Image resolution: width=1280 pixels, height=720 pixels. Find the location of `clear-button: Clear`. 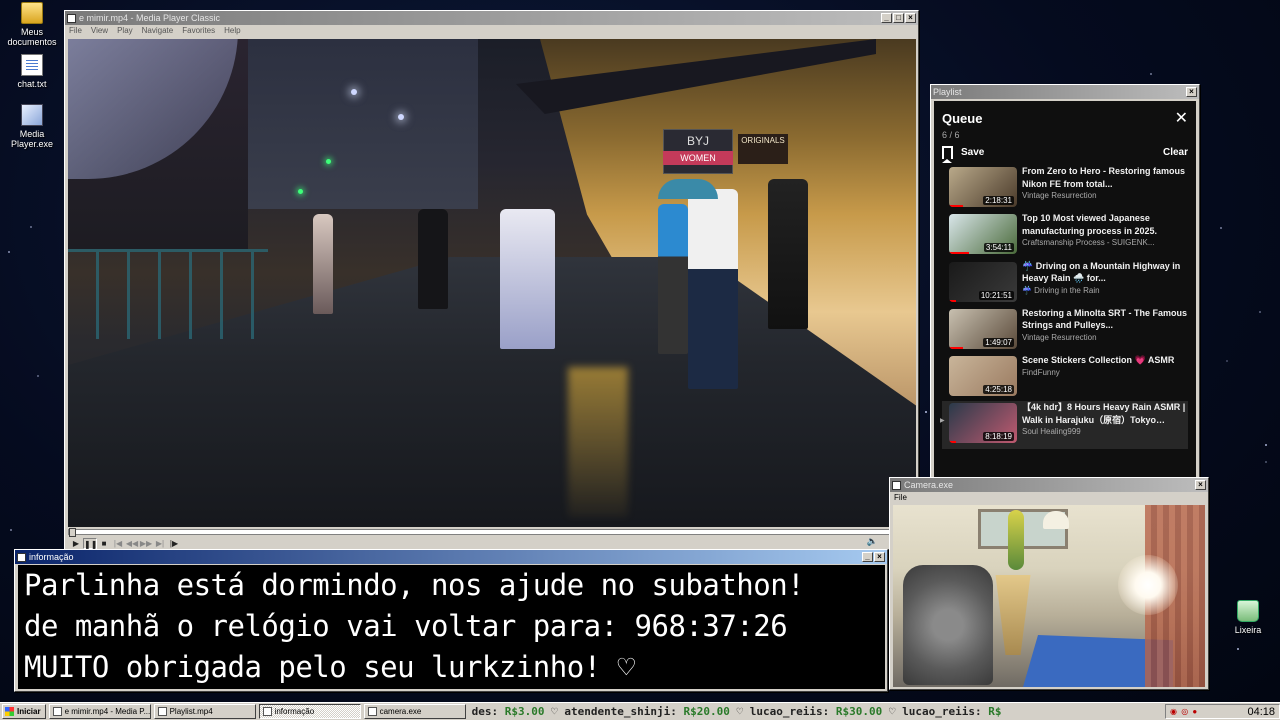

clear-button: Clear is located at coordinates (1175, 152).